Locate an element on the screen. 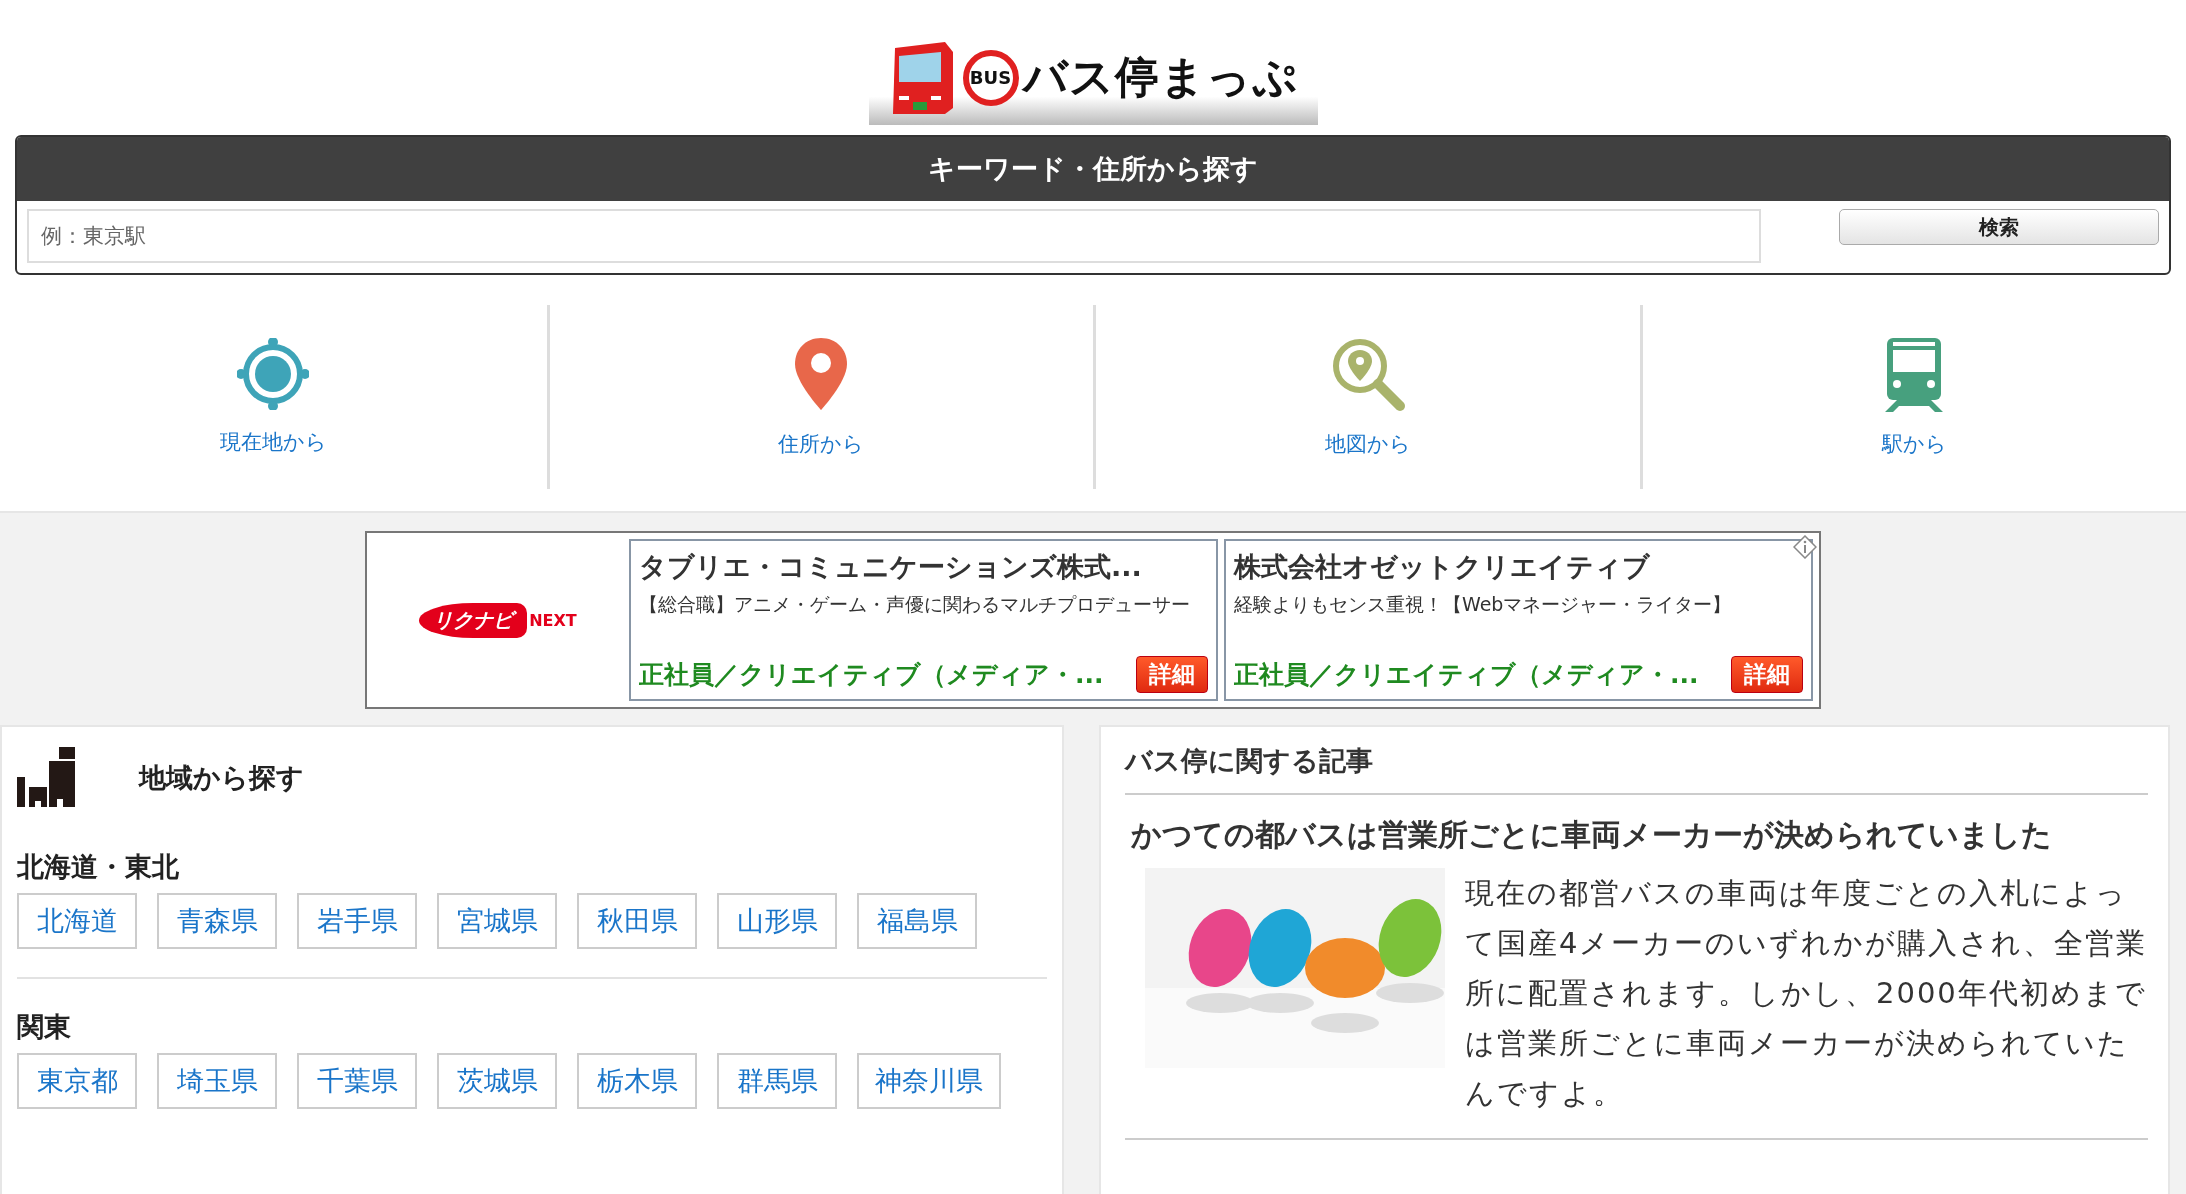 The height and width of the screenshot is (1194, 2186). location-target-icon is located at coordinates (273, 374).